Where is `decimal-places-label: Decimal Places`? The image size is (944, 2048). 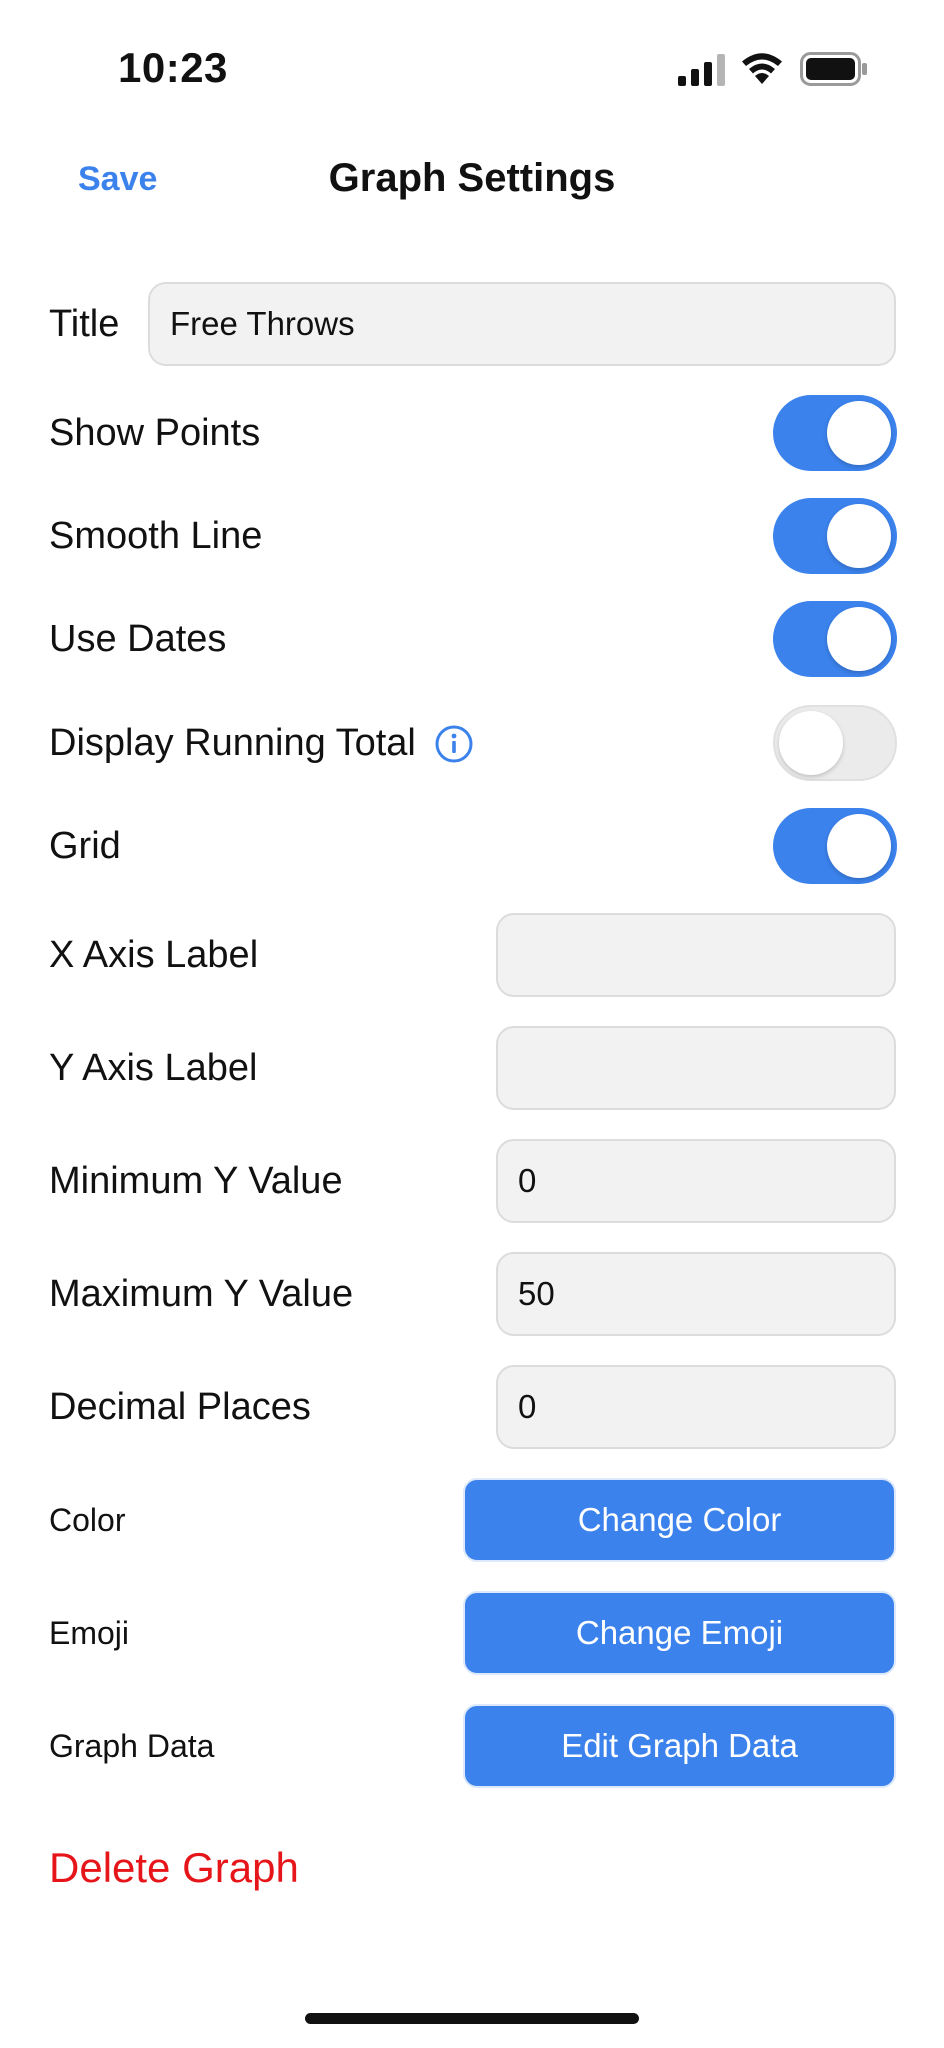
decimal-places-label: Decimal Places is located at coordinates (180, 1407).